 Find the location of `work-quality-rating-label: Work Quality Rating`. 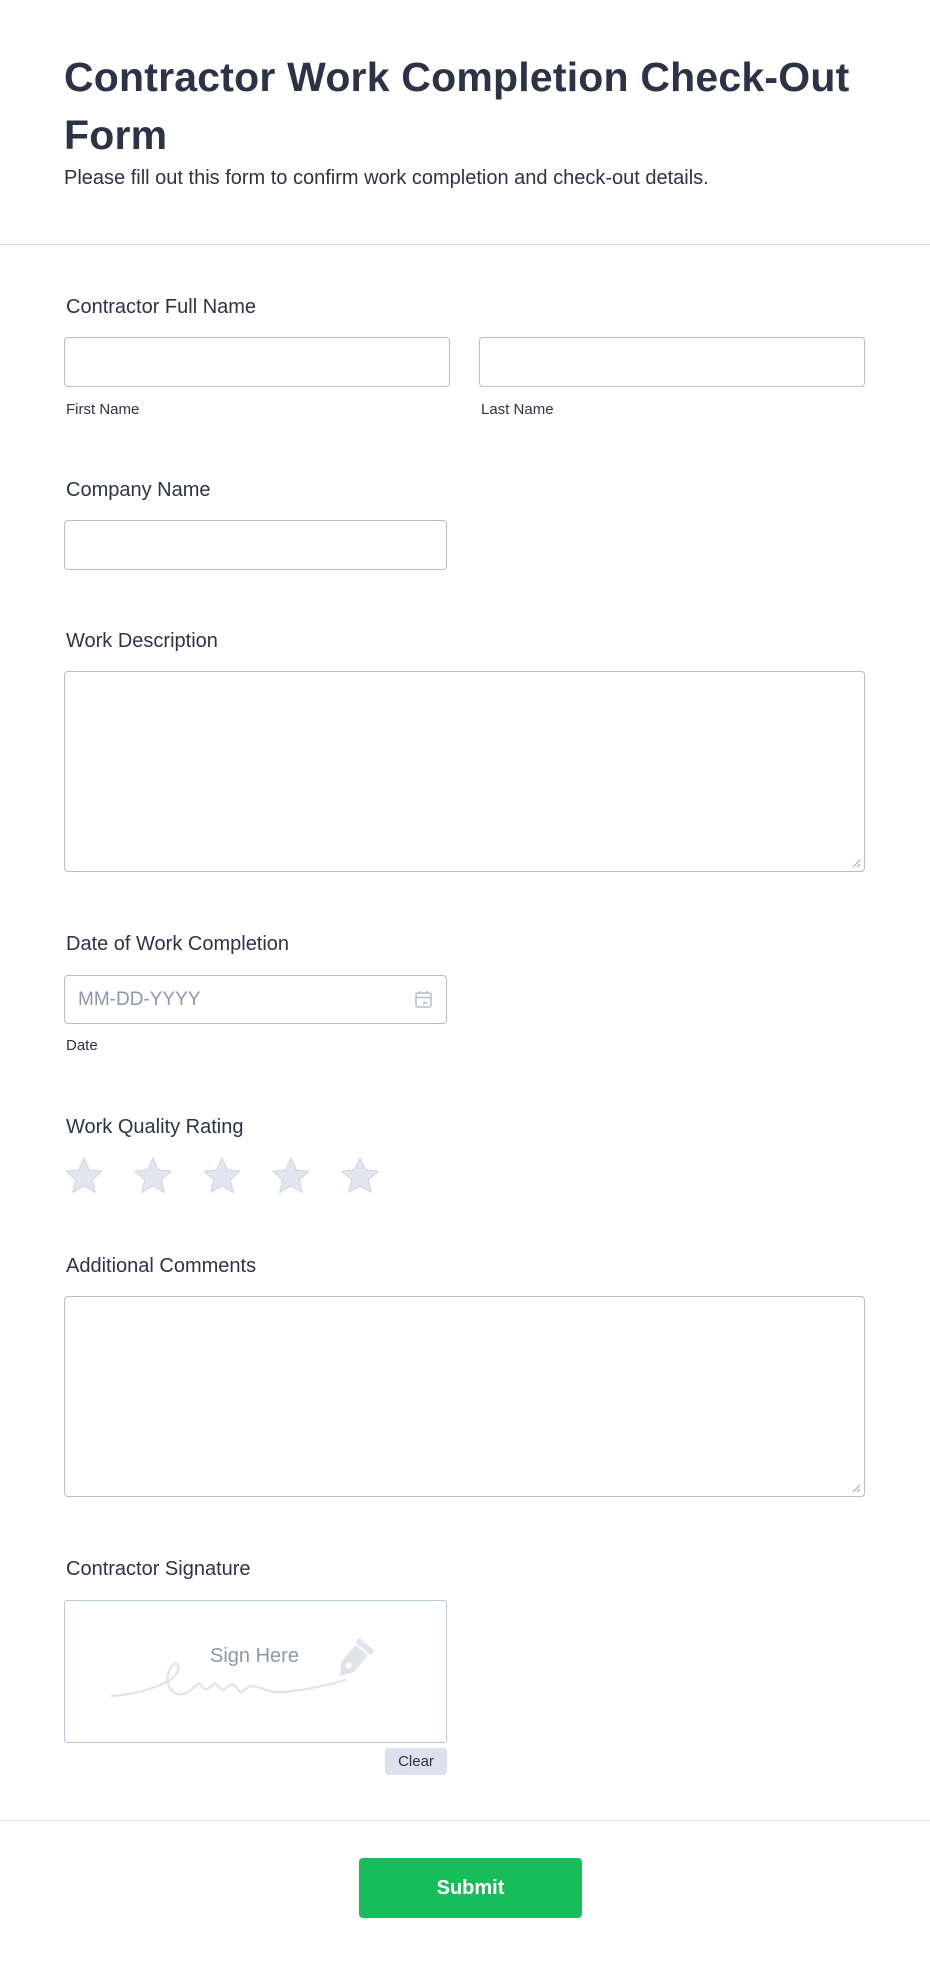

work-quality-rating-label: Work Quality Rating is located at coordinates (155, 1127).